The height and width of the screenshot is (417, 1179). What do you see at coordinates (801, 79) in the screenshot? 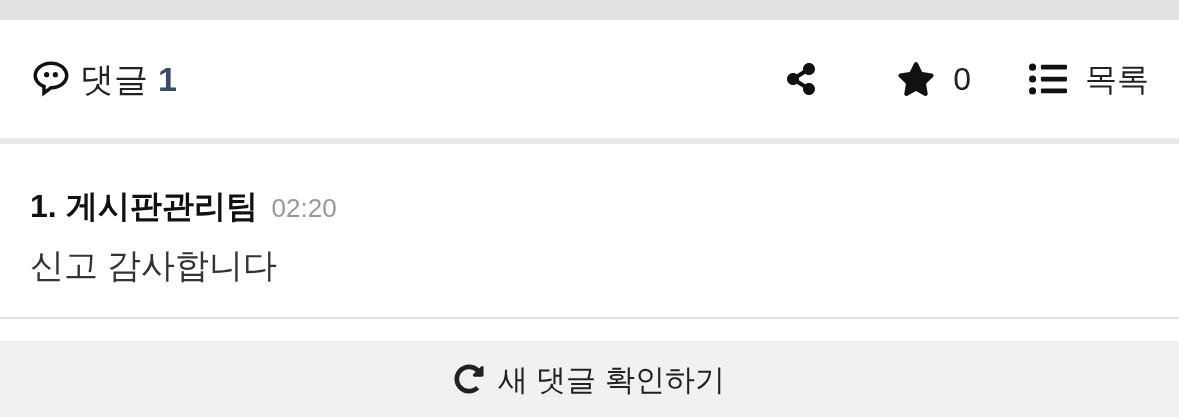
I see `share-icon` at bounding box center [801, 79].